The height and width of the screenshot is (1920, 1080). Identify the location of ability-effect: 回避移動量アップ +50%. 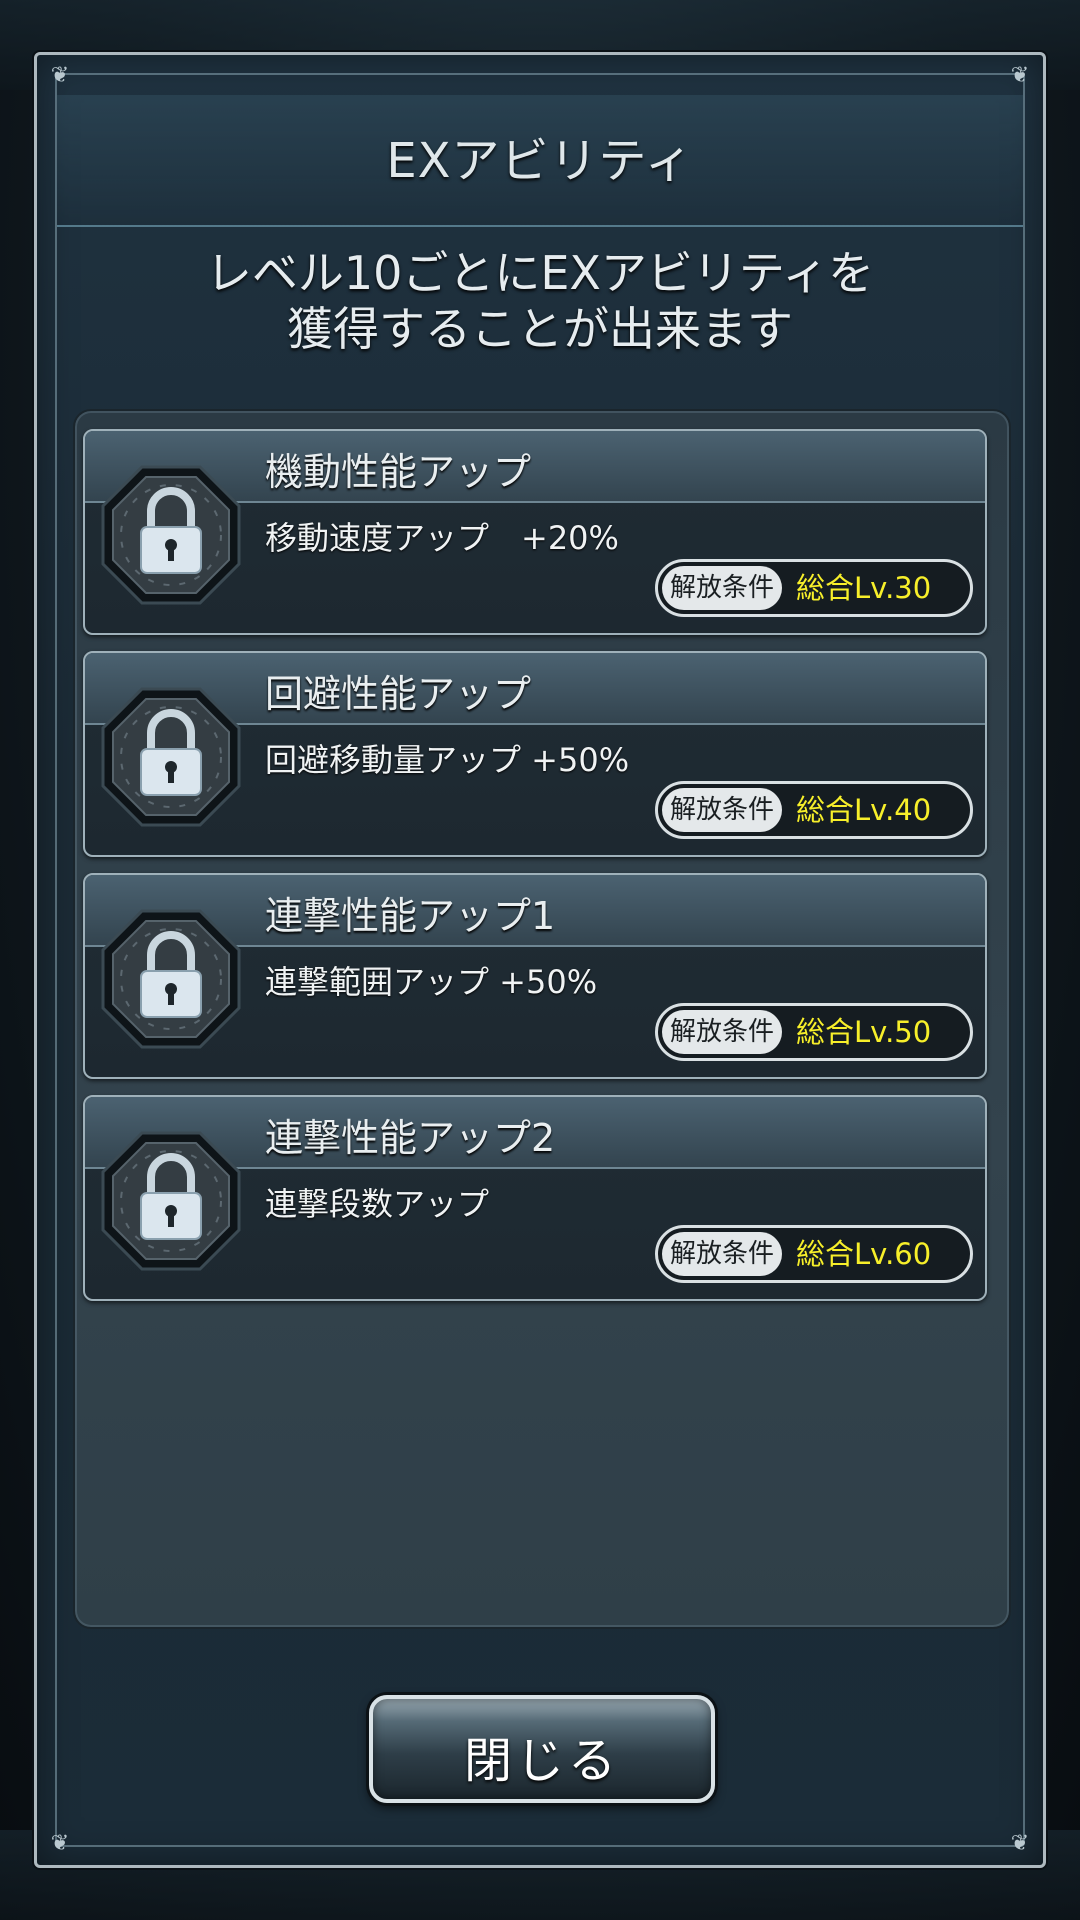
(447, 760).